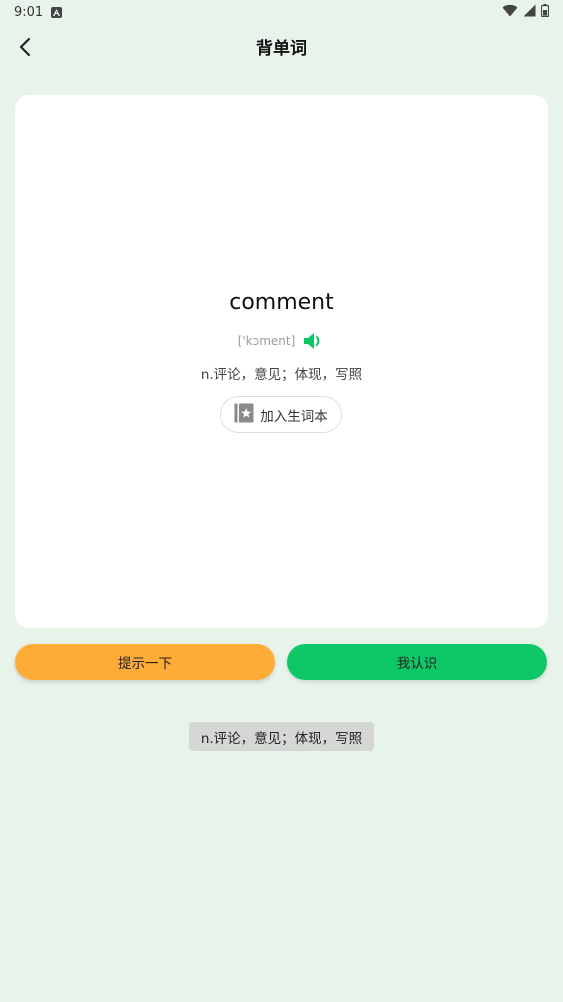  I want to click on phonetic-text: ['kɔment], so click(266, 341).